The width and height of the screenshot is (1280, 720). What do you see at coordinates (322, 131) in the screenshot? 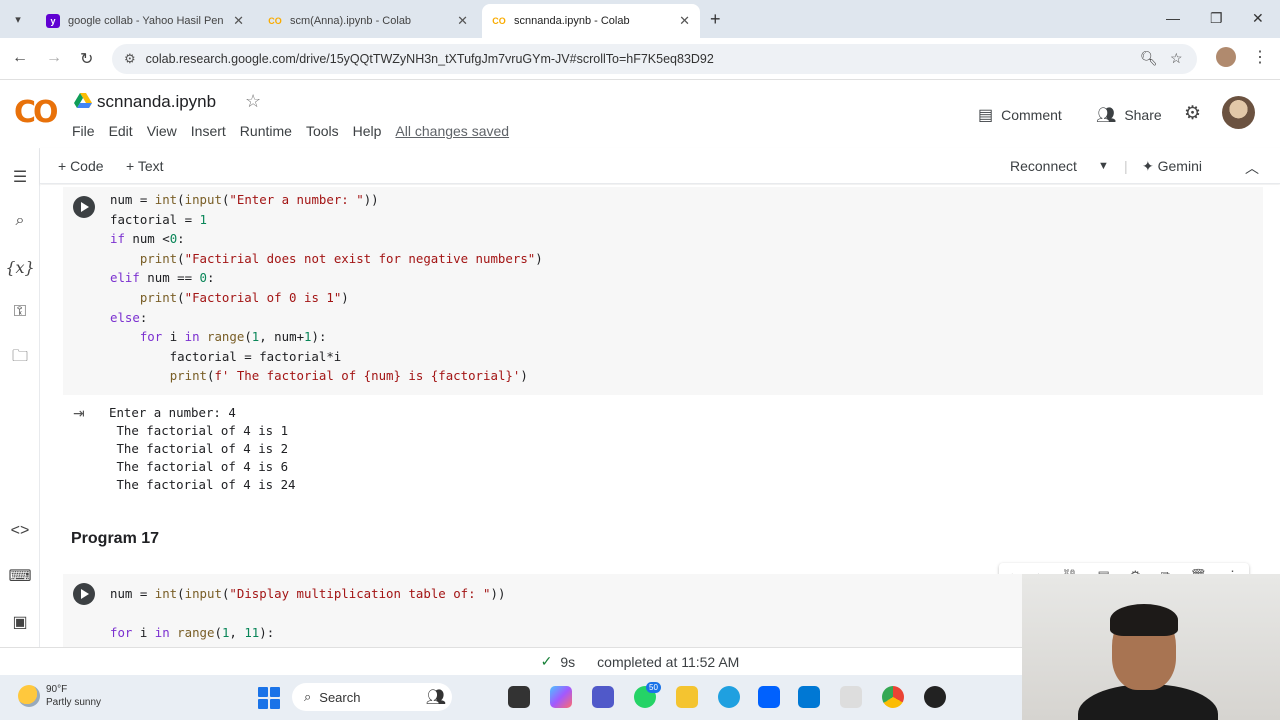
I see `menu-tools: Tools` at bounding box center [322, 131].